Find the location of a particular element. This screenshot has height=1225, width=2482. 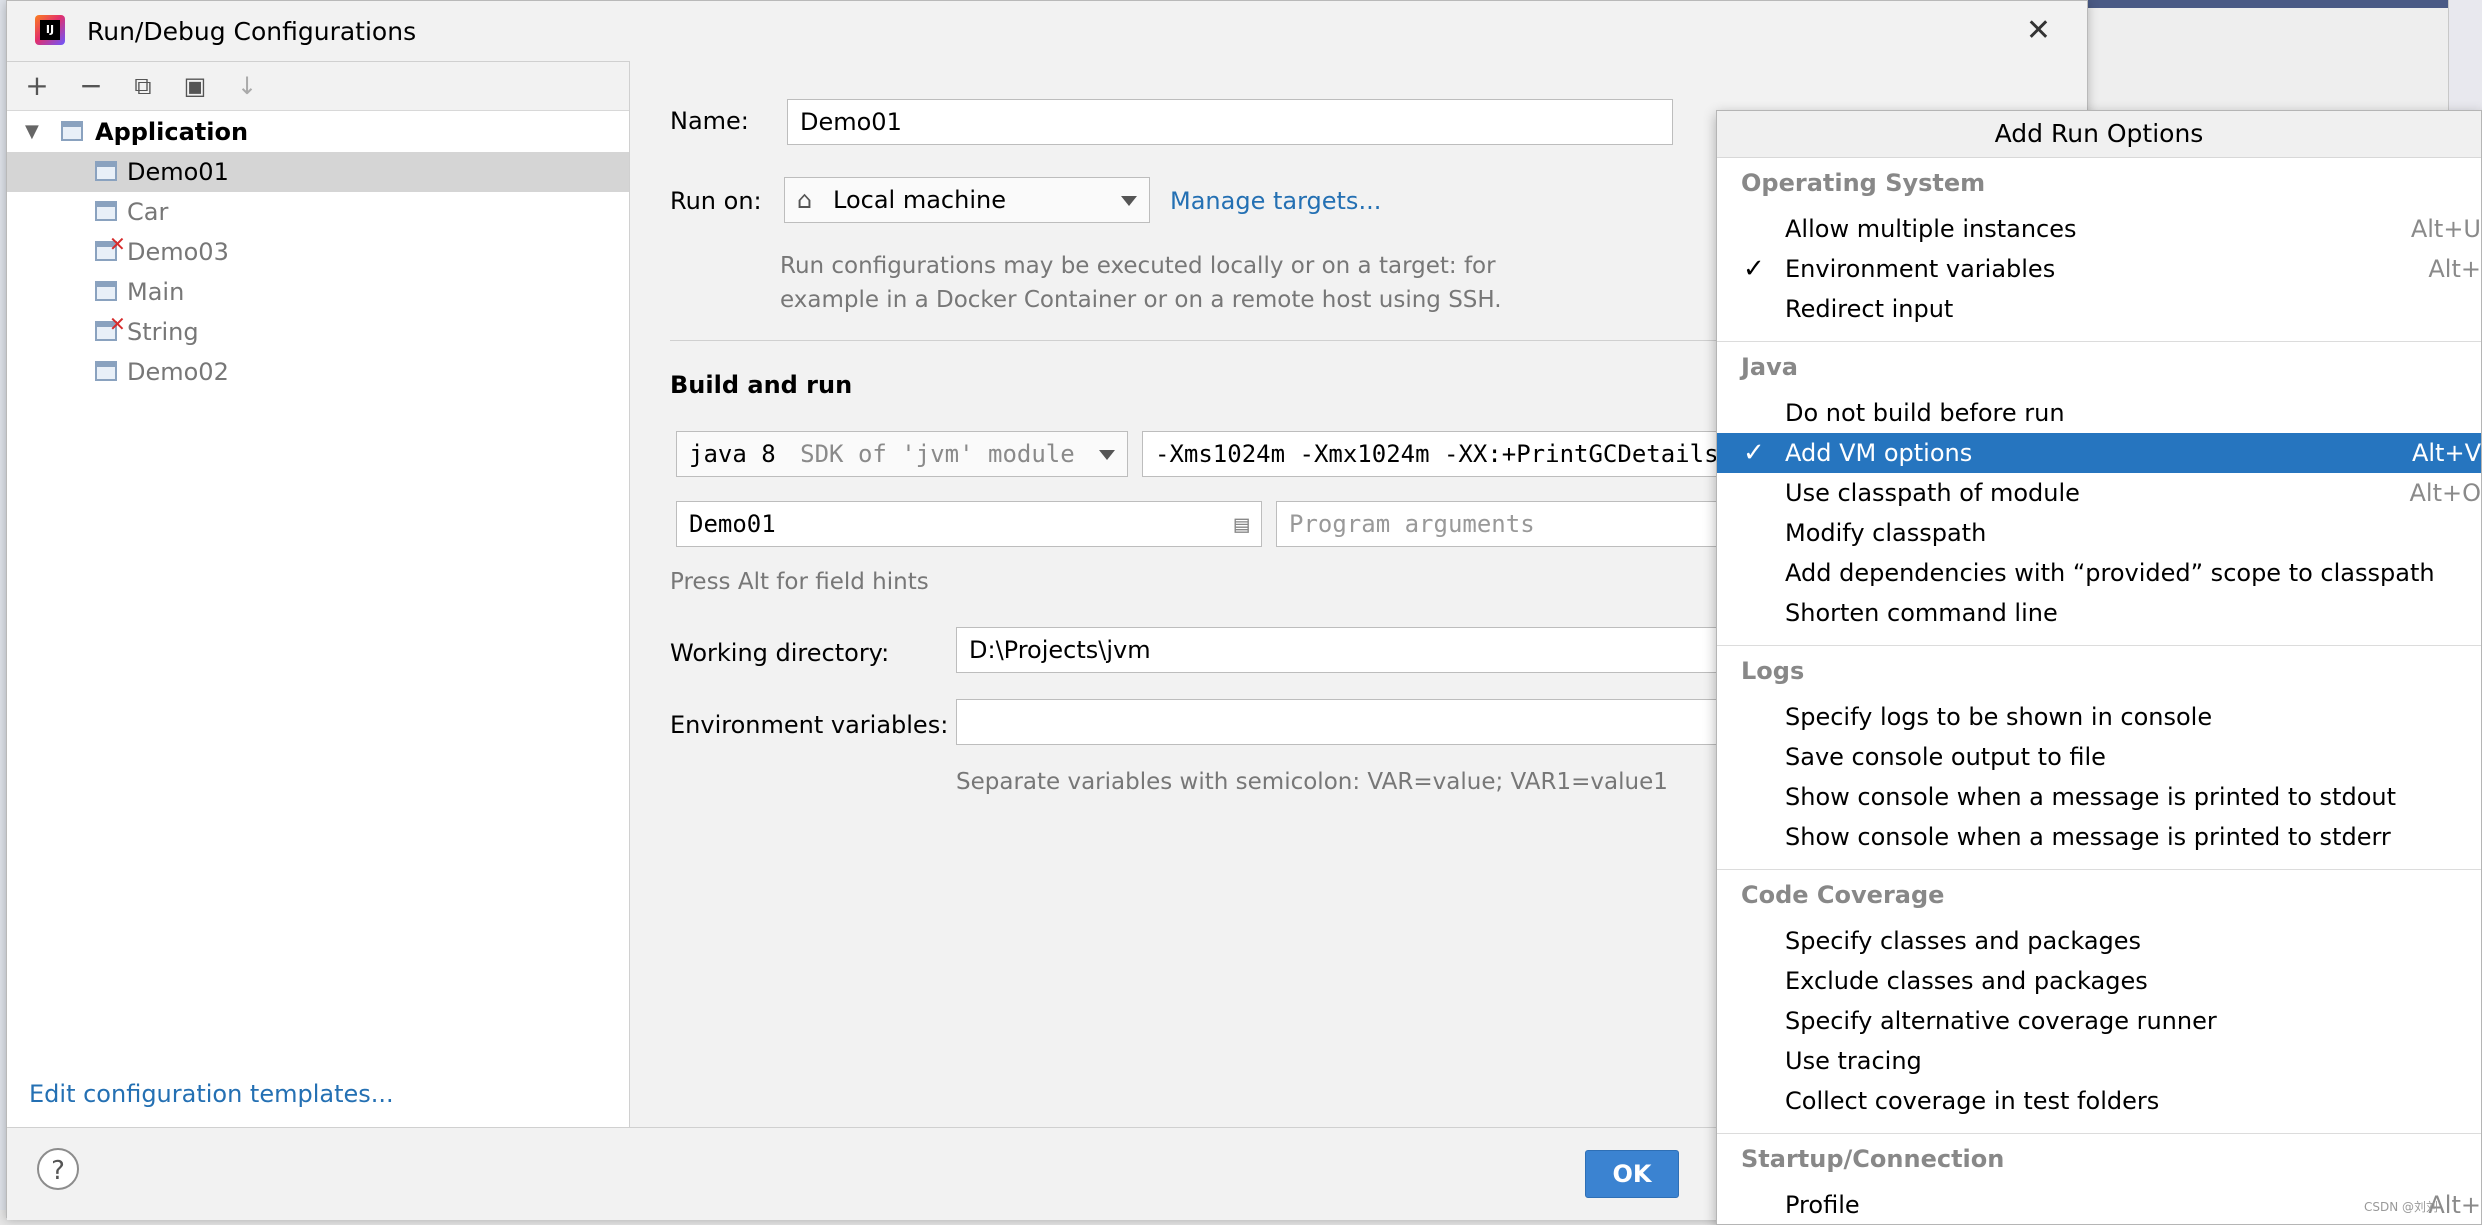

tree-item-string: ✕ String is located at coordinates (318, 332).